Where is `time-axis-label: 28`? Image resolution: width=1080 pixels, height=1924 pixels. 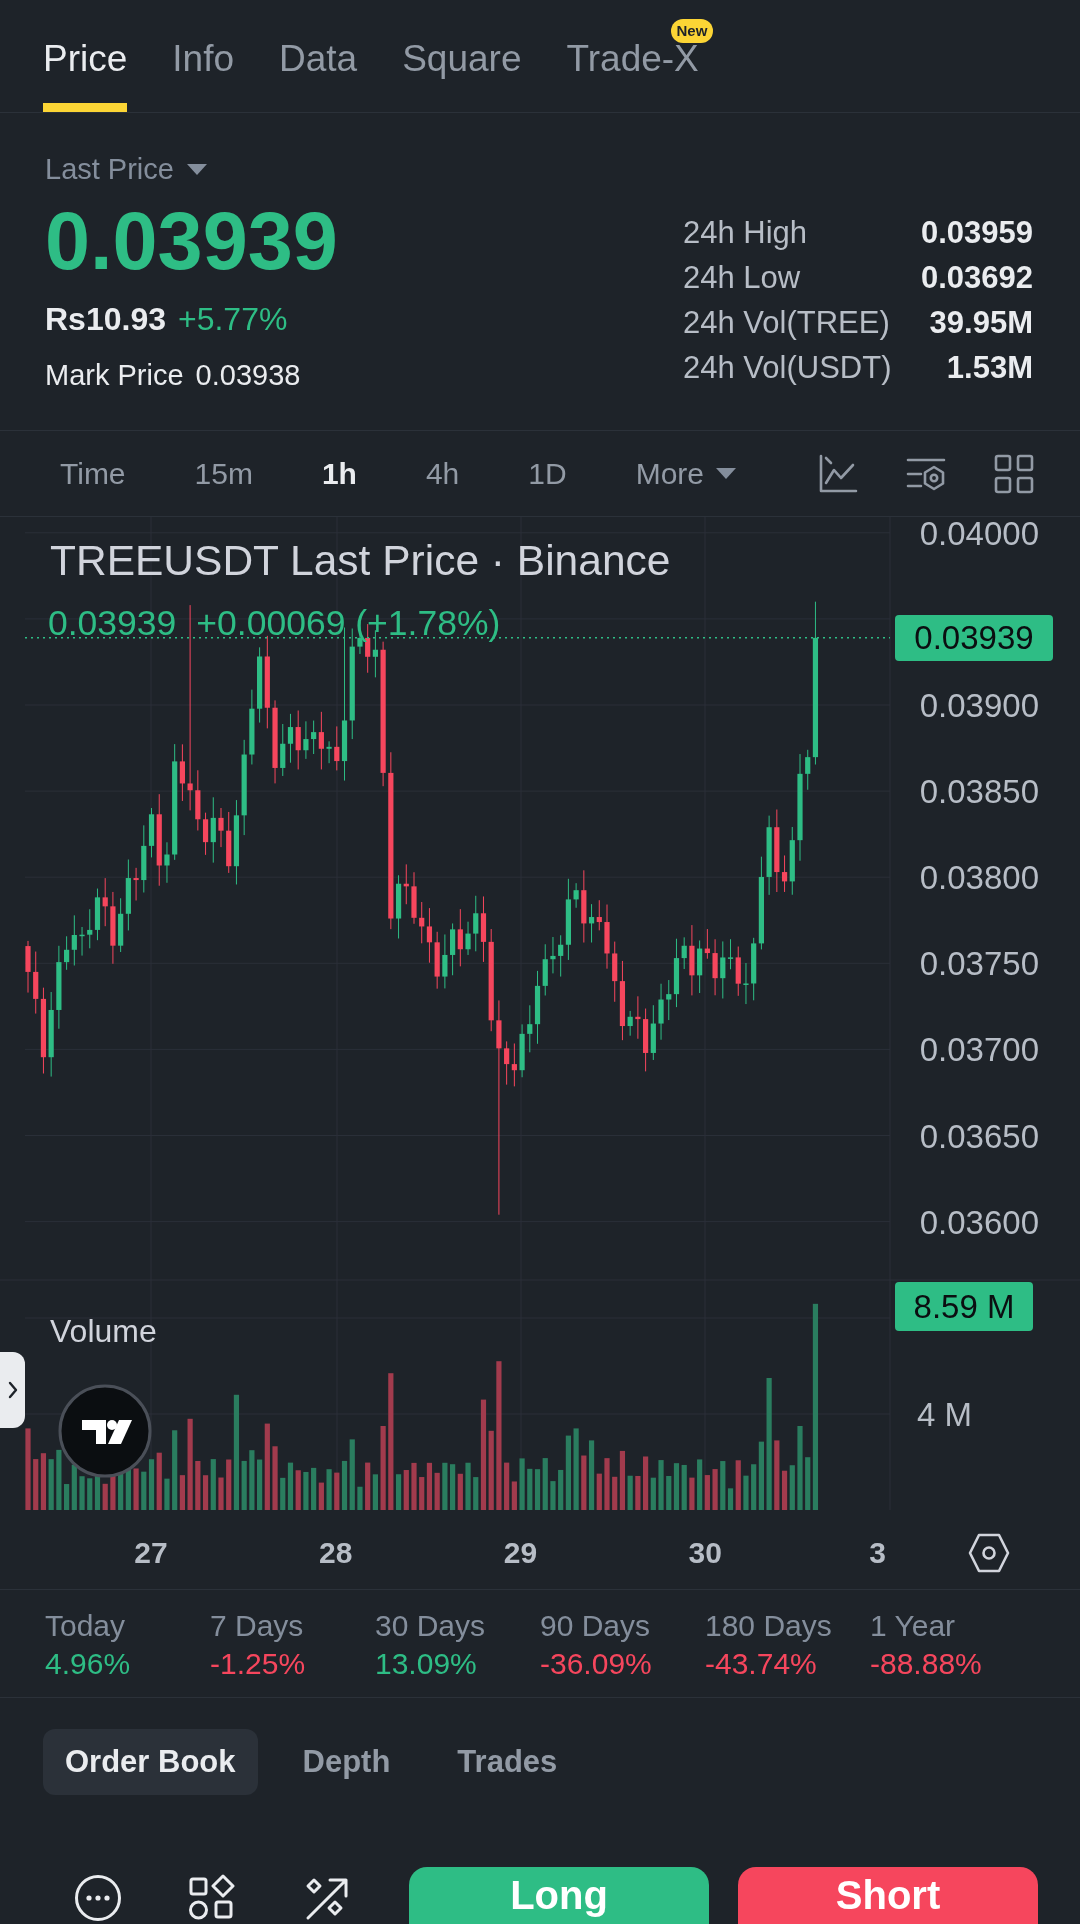
time-axis-label: 28 is located at coordinates (336, 1552).